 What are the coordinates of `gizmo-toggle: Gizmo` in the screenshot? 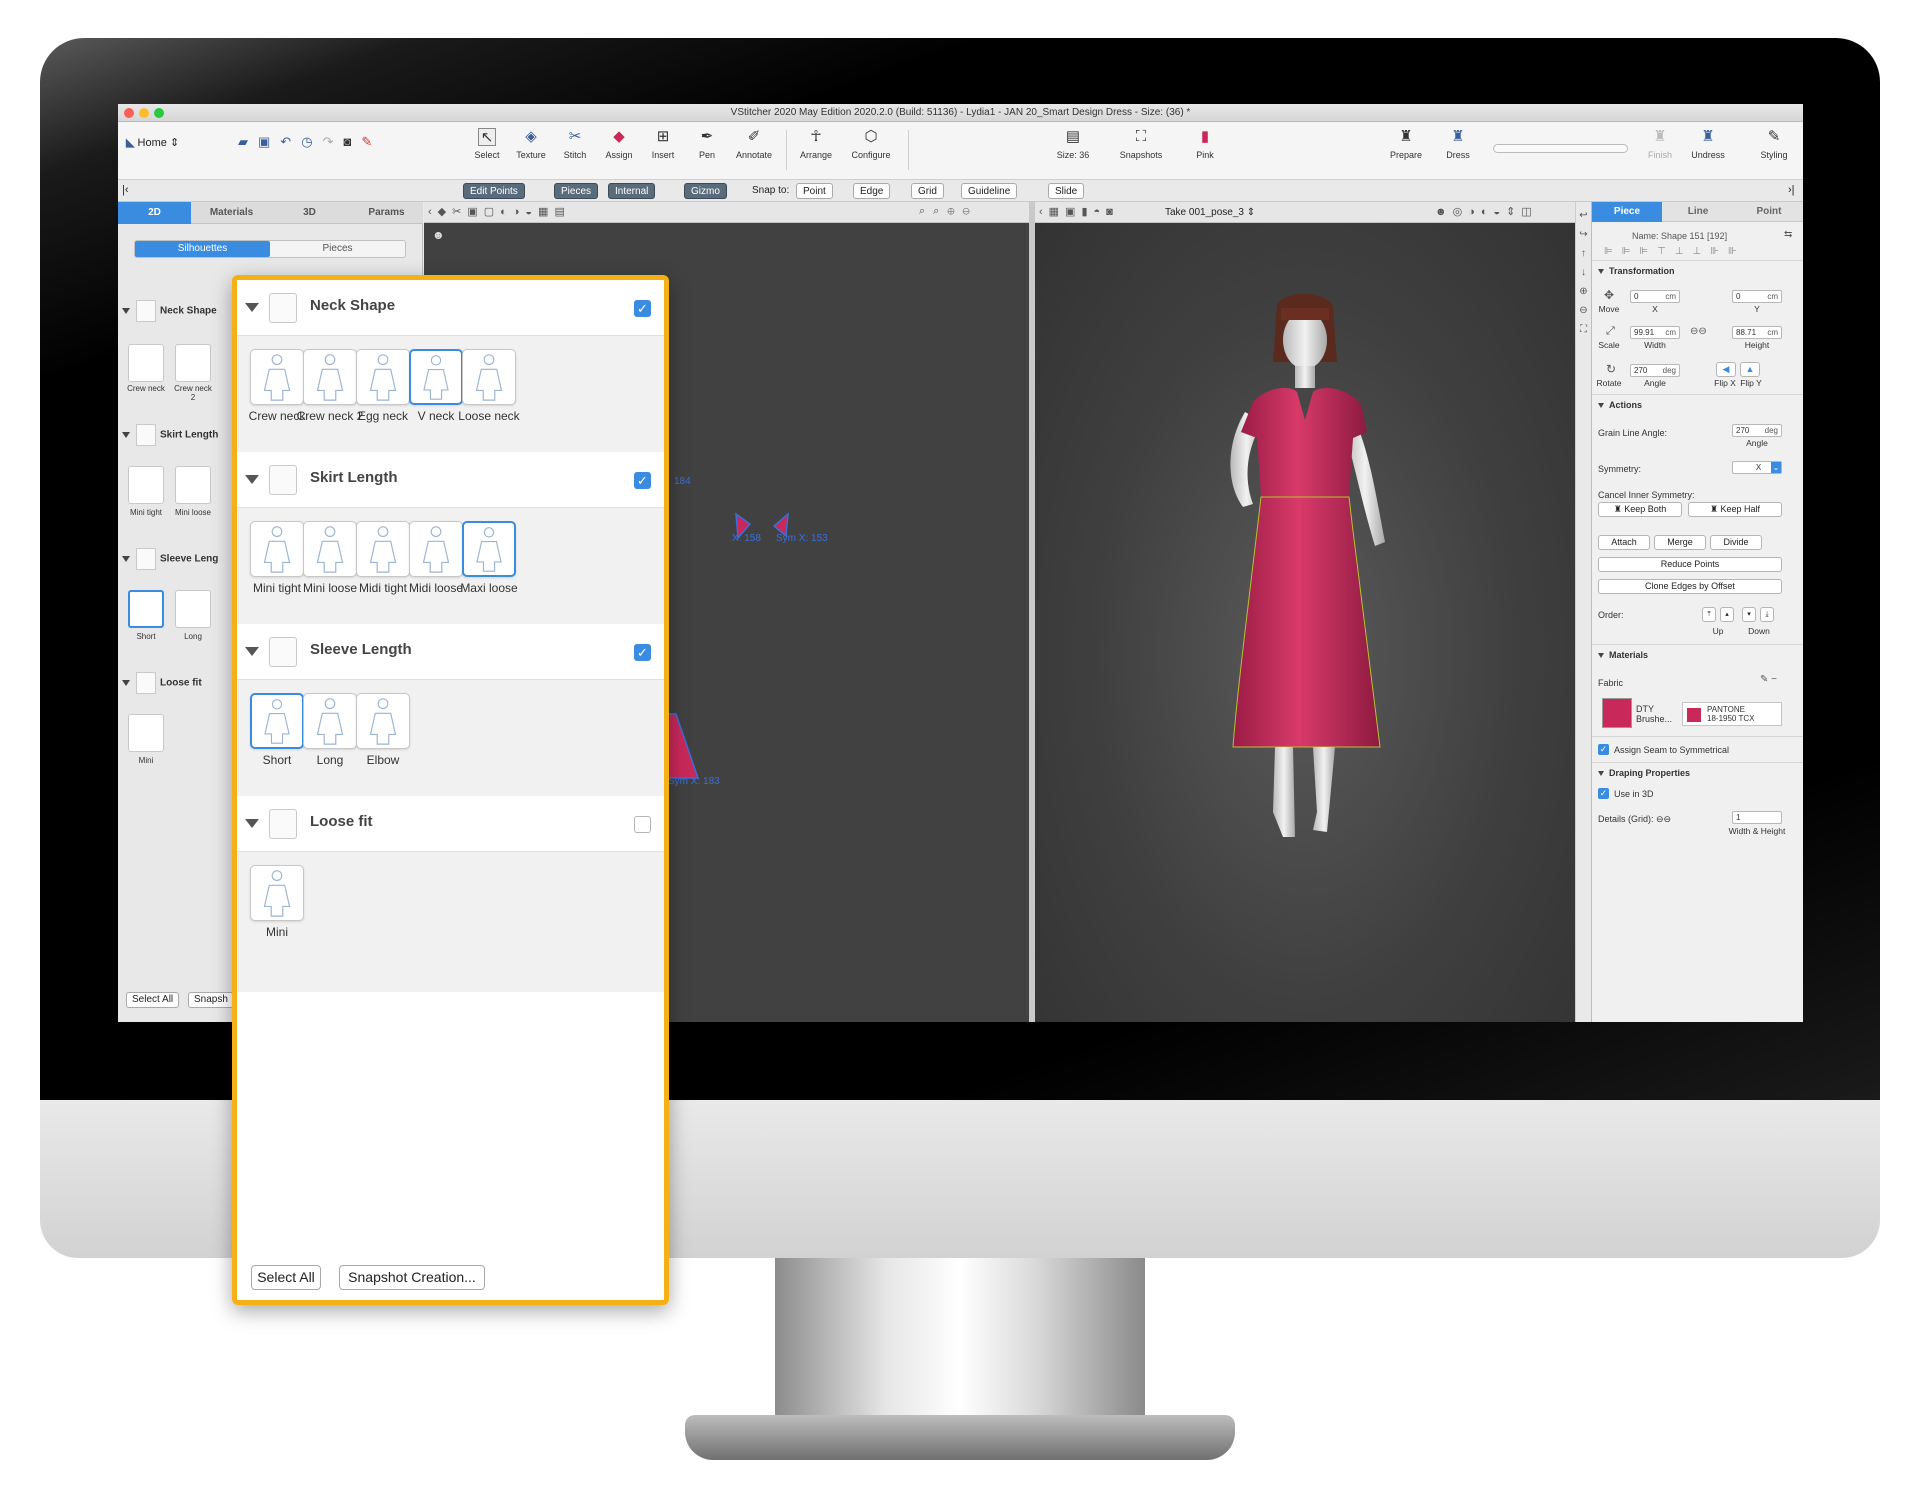 It's located at (705, 191).